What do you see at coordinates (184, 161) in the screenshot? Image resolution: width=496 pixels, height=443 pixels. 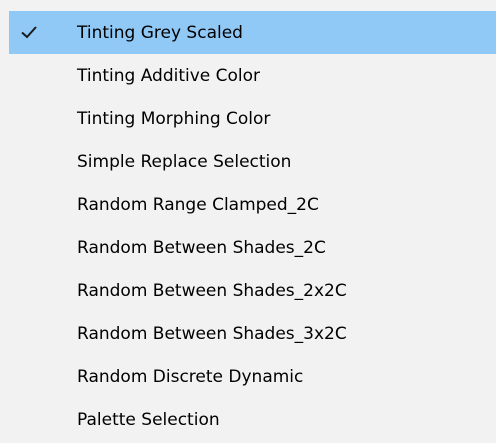 I see `menu-item-label: Simple Replace Selection` at bounding box center [184, 161].